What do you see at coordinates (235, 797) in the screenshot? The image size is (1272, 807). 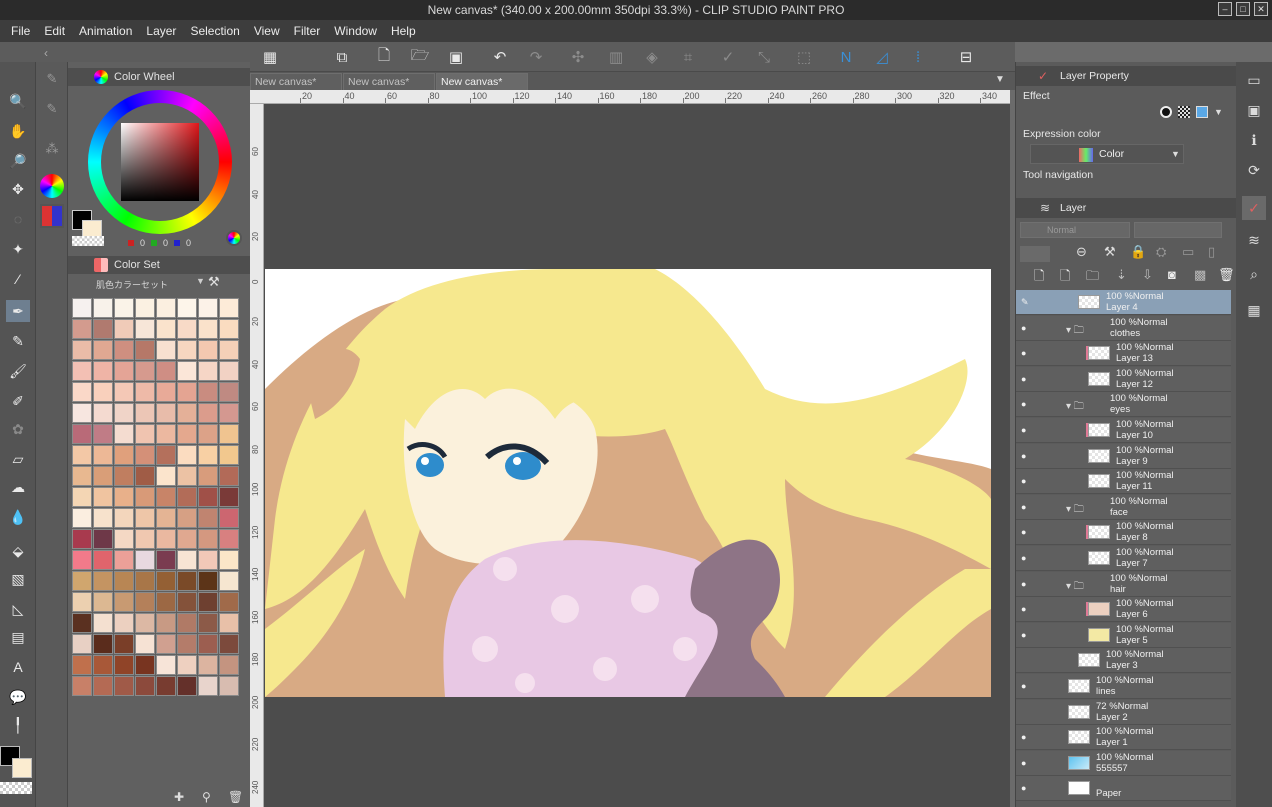 I see `delete-color-icon: 🗑` at bounding box center [235, 797].